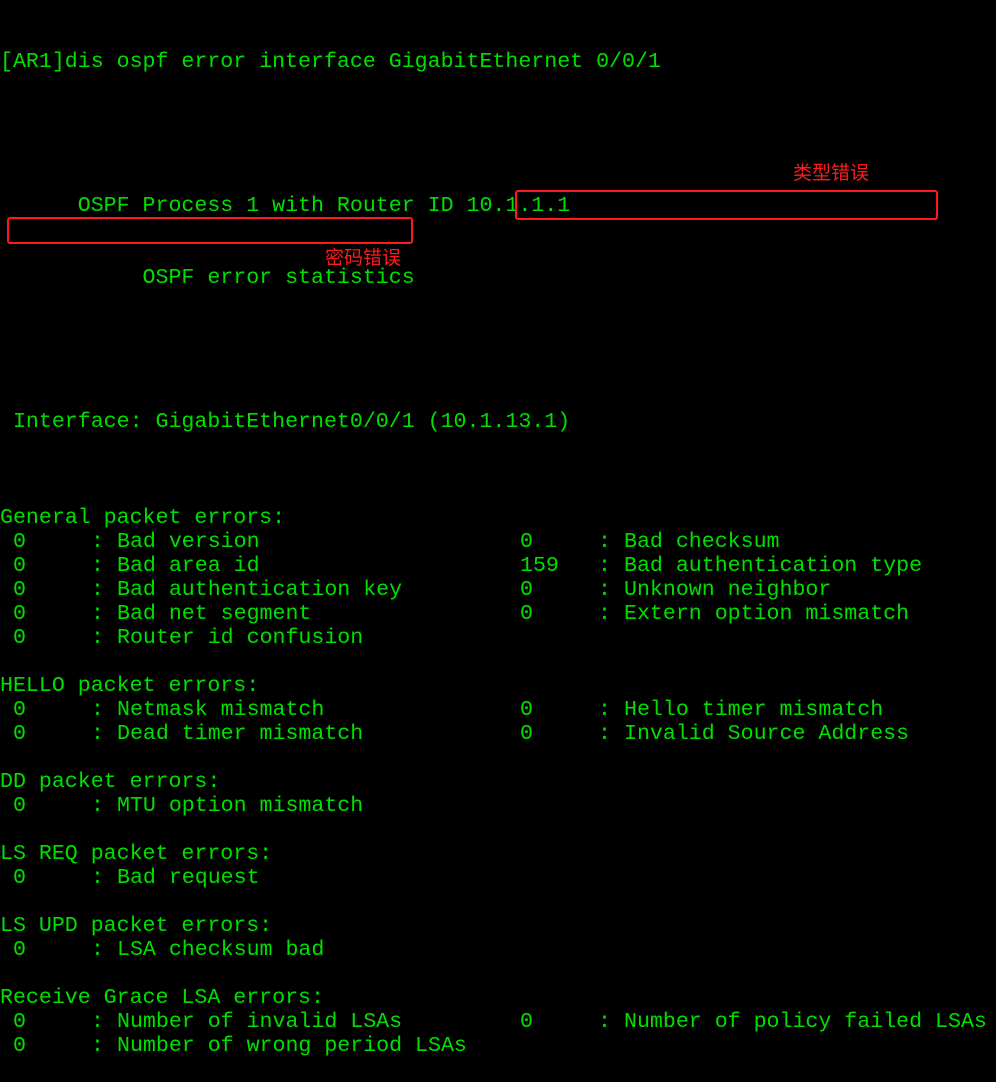 The width and height of the screenshot is (996, 1082). Describe the element at coordinates (221, 950) in the screenshot. I see `error-label: LSA checksum bad` at that location.